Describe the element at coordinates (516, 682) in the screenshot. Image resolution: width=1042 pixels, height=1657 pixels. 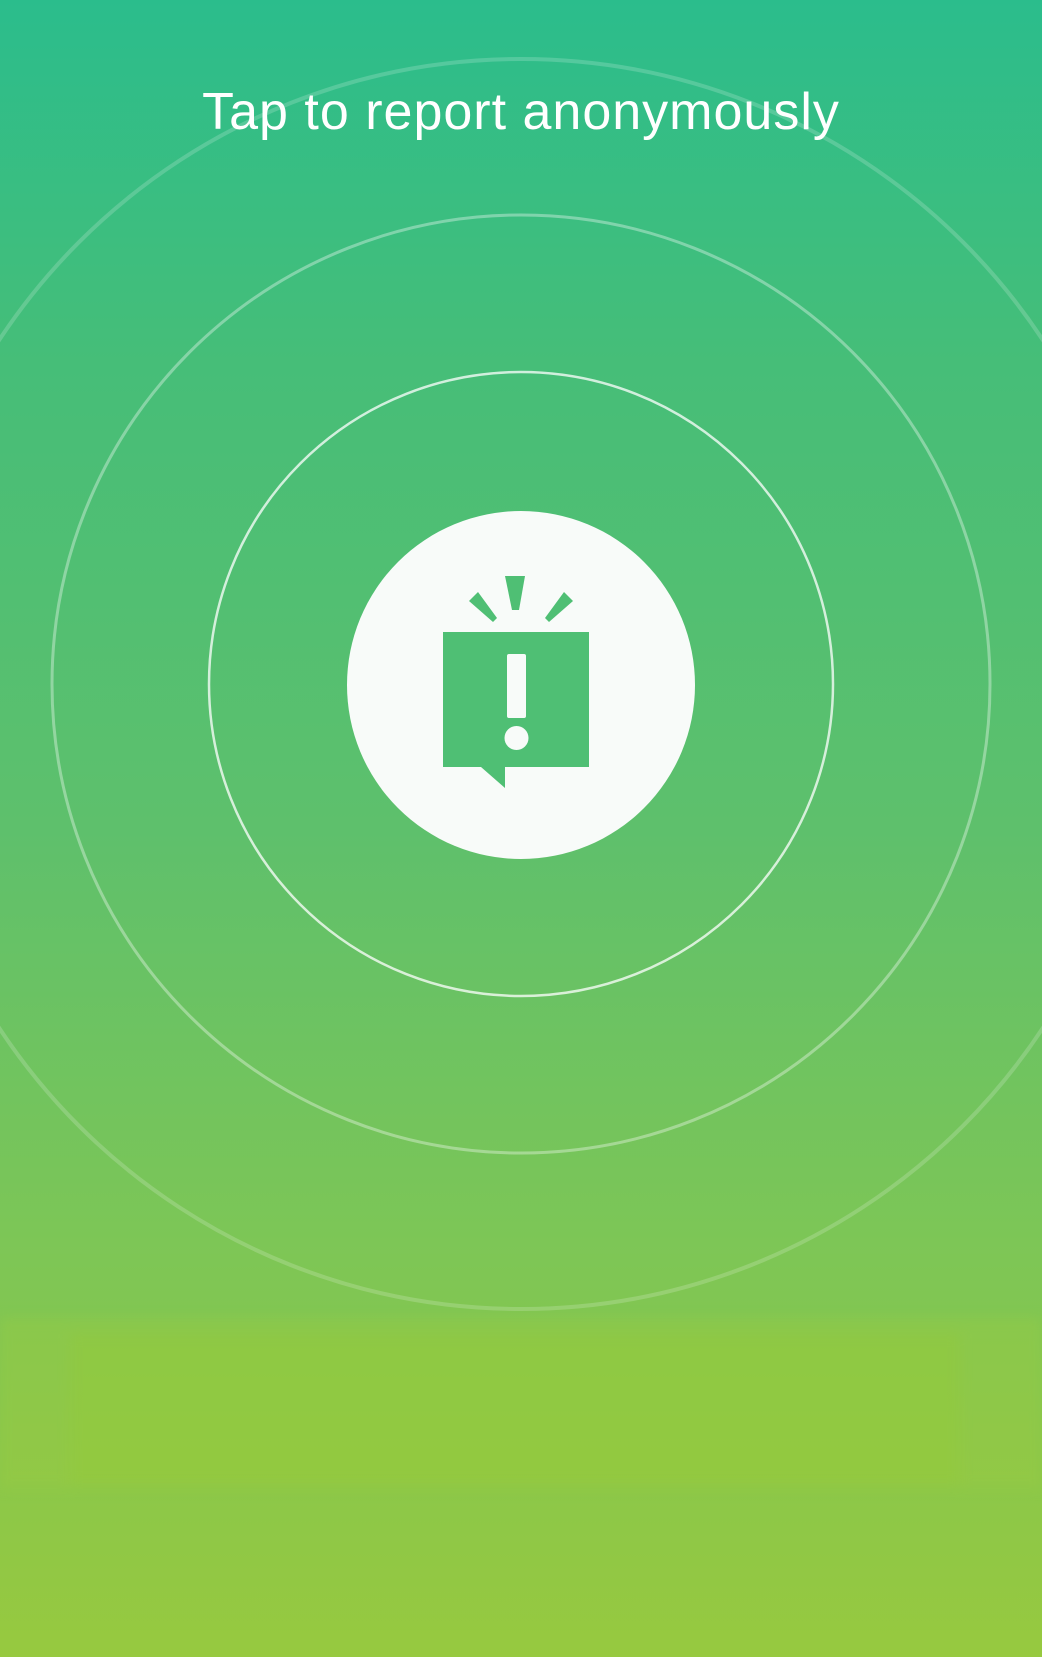
I see `alert-speech-bubble-icon` at that location.